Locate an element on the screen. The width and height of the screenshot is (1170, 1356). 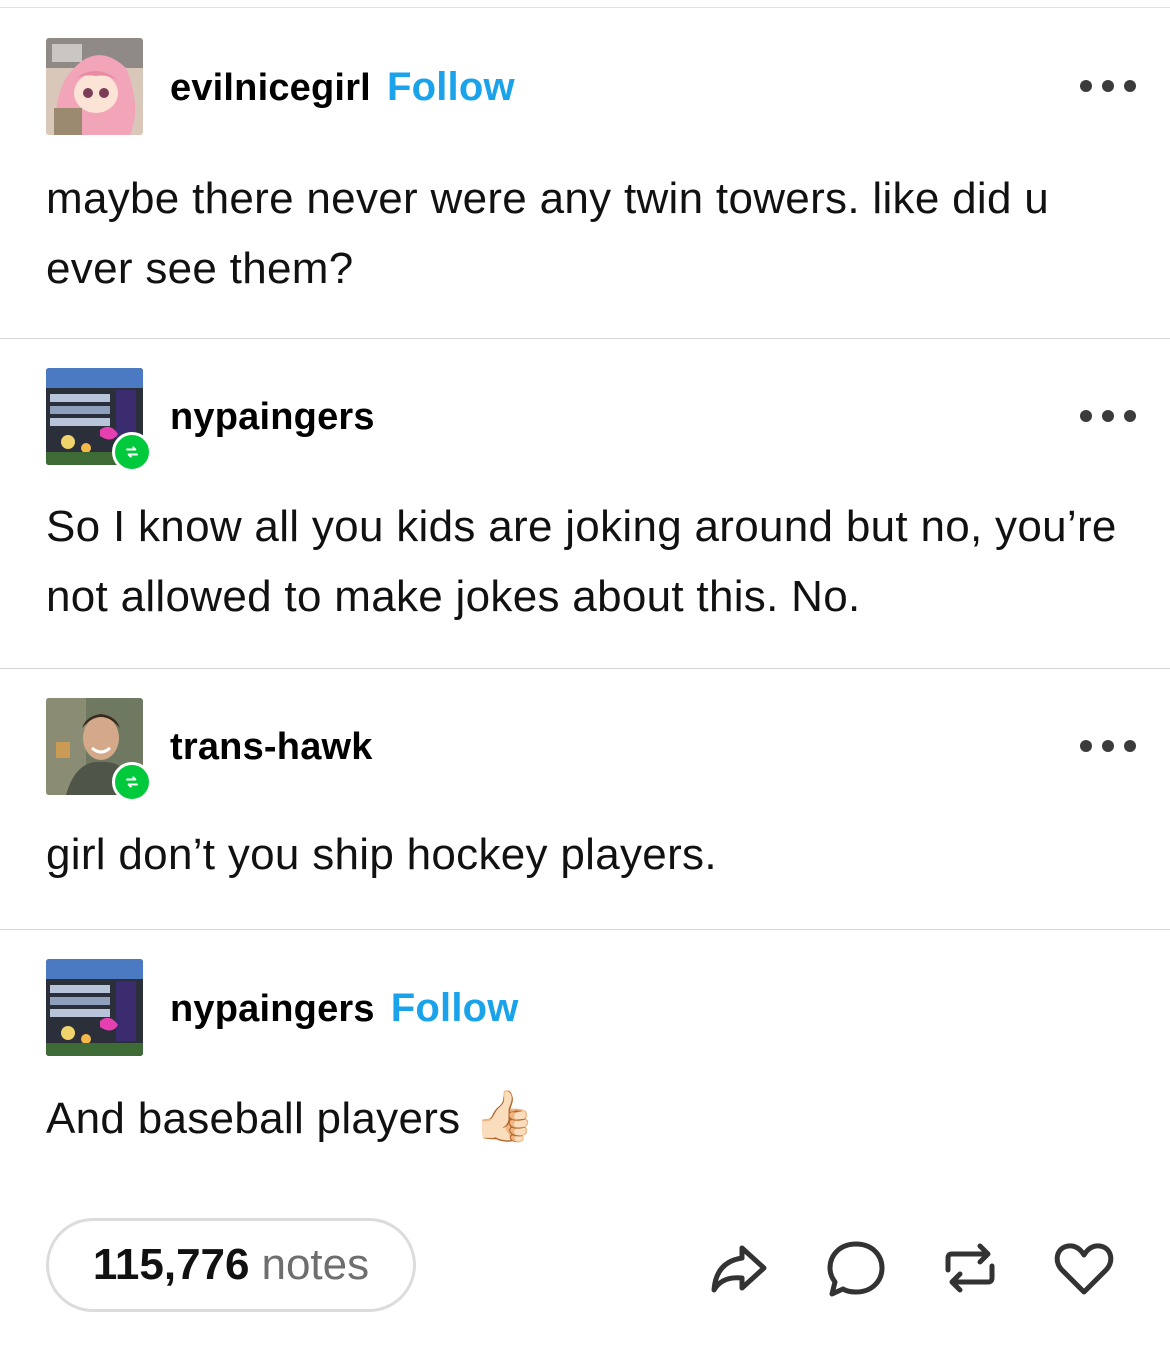
reblog-icon is located at coordinates (970, 1268).